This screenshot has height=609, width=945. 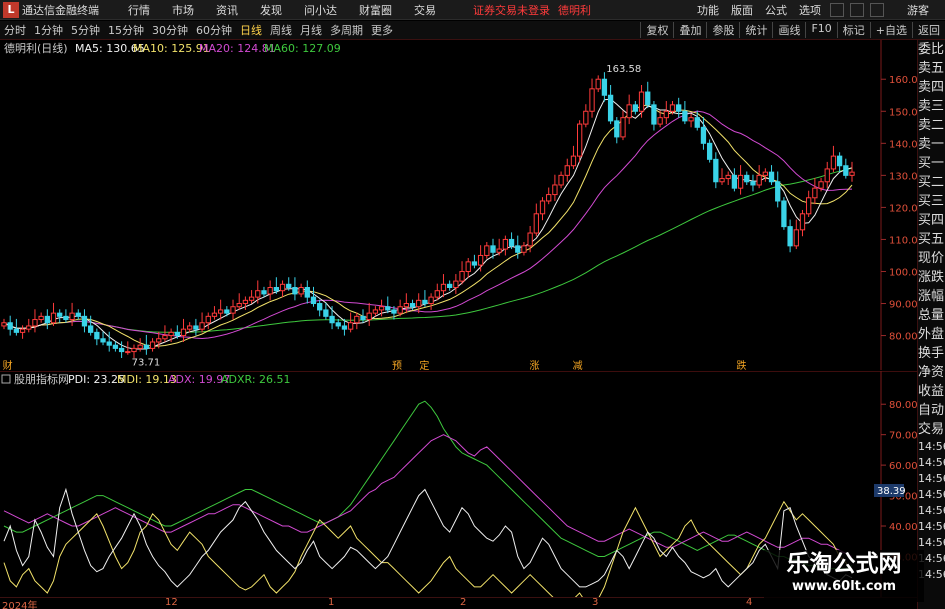 What do you see at coordinates (251, 30) in the screenshot?
I see `tf-daily: 日线` at bounding box center [251, 30].